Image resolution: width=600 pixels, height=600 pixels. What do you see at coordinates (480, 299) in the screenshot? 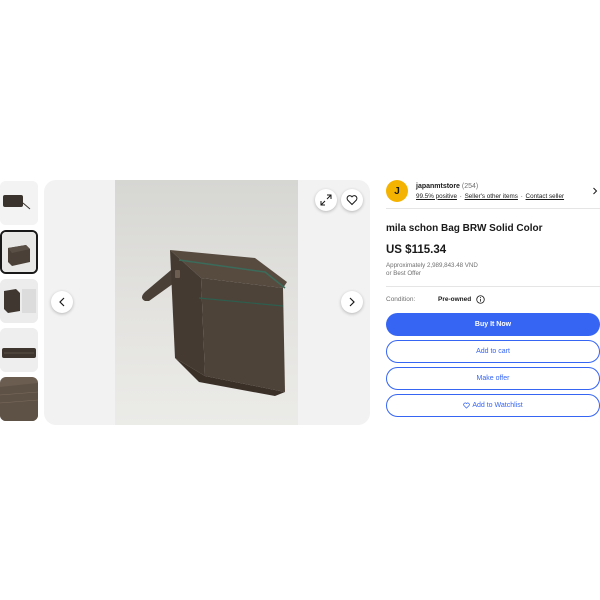
I see `info-icon` at bounding box center [480, 299].